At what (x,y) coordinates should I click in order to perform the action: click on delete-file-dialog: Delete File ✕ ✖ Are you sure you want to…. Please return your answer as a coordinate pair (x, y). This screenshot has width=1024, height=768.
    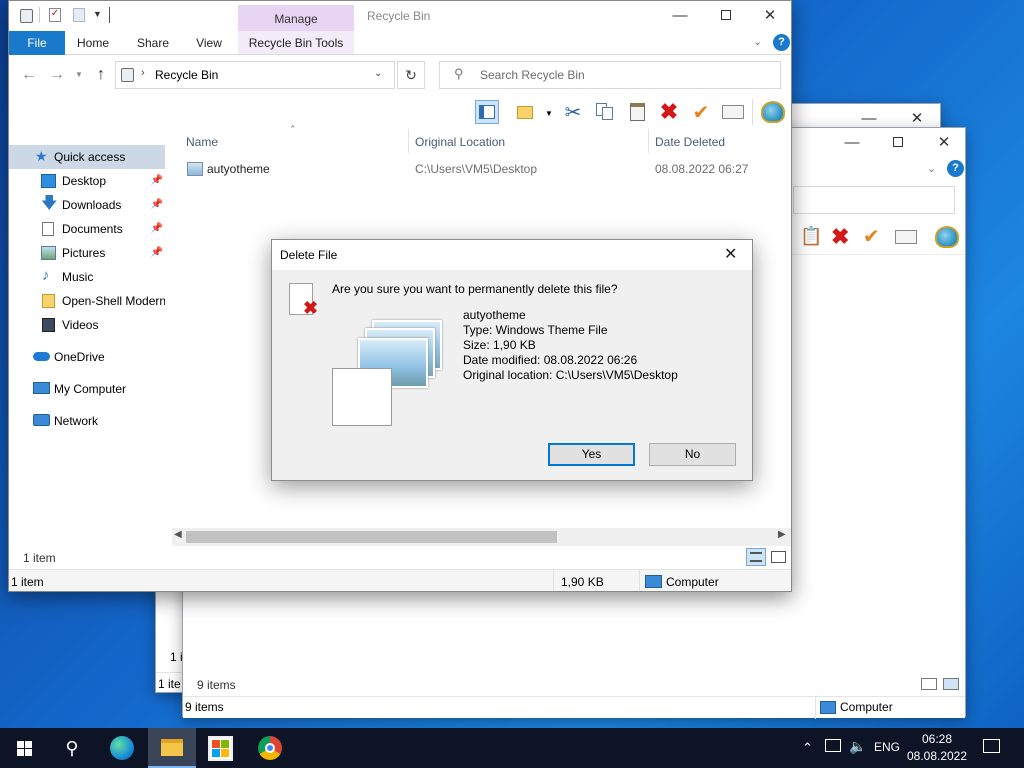
    Looking at the image, I should click on (512, 360).